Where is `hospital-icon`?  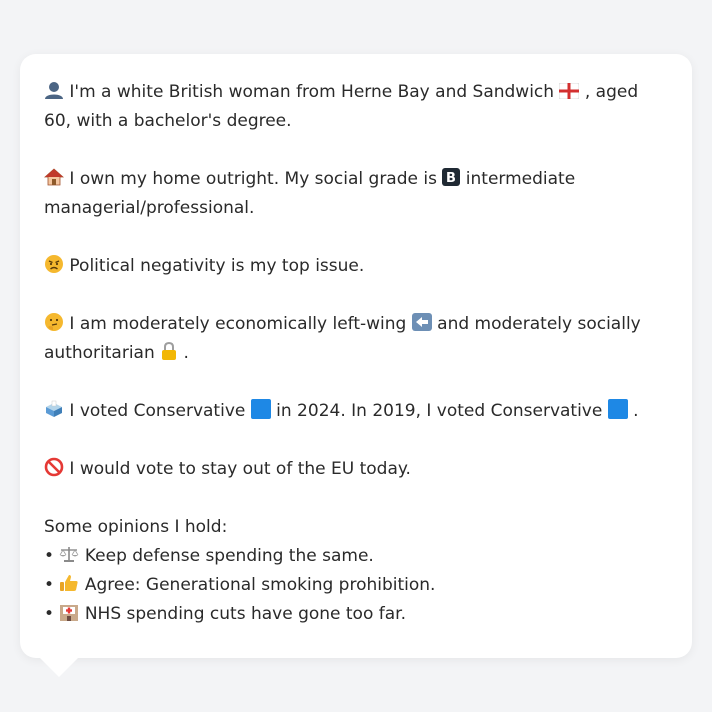 hospital-icon is located at coordinates (71, 614).